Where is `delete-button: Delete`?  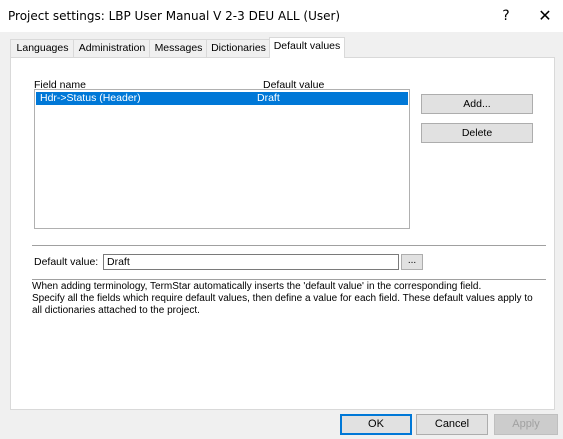
delete-button: Delete is located at coordinates (477, 133).